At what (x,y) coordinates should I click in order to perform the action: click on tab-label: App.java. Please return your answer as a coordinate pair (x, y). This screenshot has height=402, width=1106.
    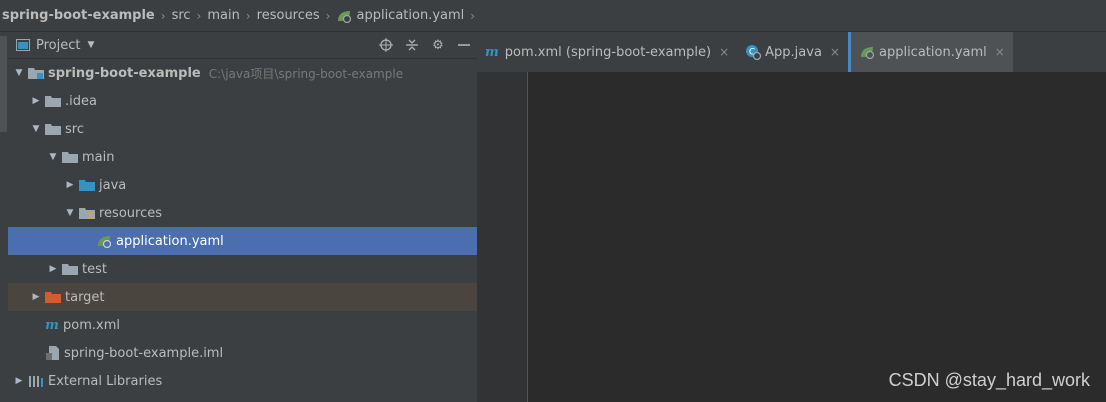
    Looking at the image, I should click on (793, 52).